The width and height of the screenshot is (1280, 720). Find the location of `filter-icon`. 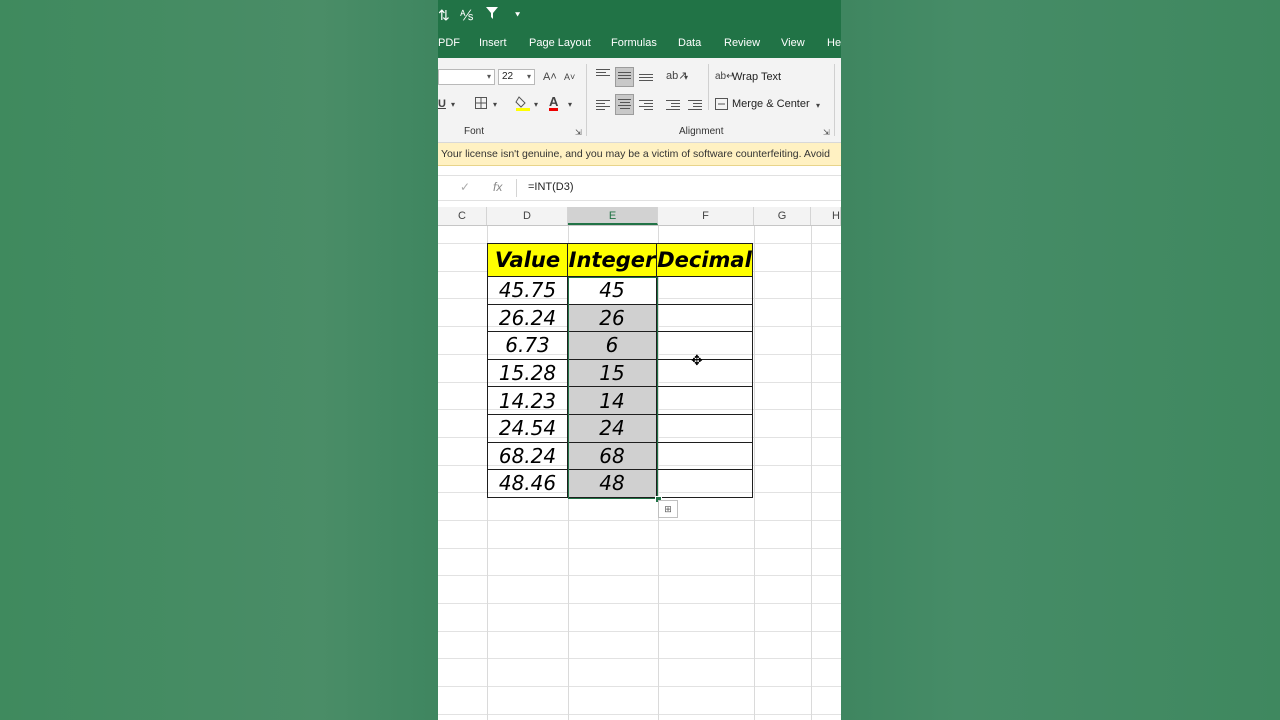

filter-icon is located at coordinates (492, 15).